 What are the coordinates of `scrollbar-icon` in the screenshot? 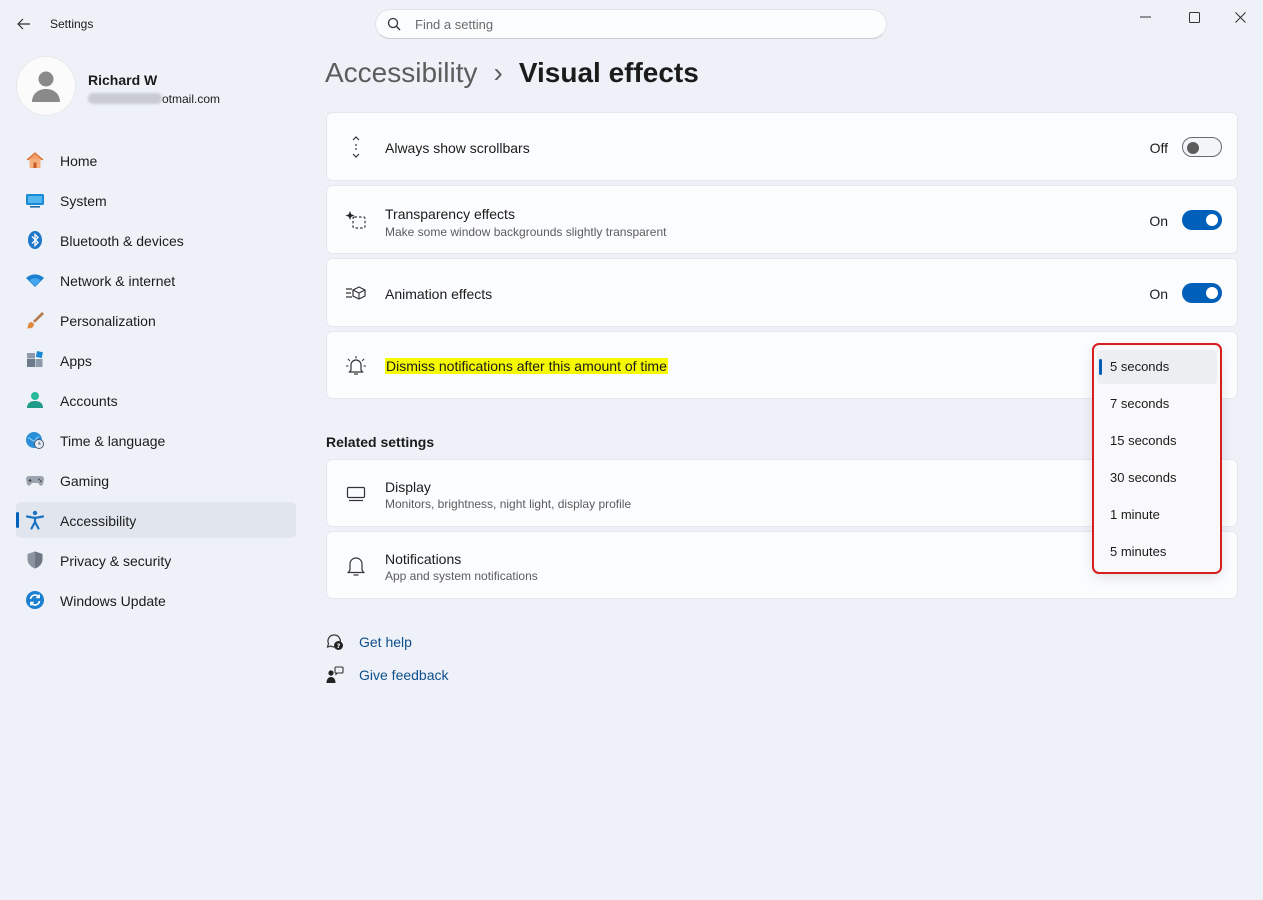 It's located at (356, 147).